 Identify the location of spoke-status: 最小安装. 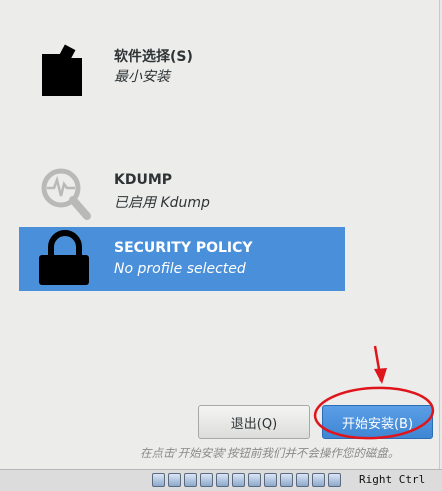
(142, 77).